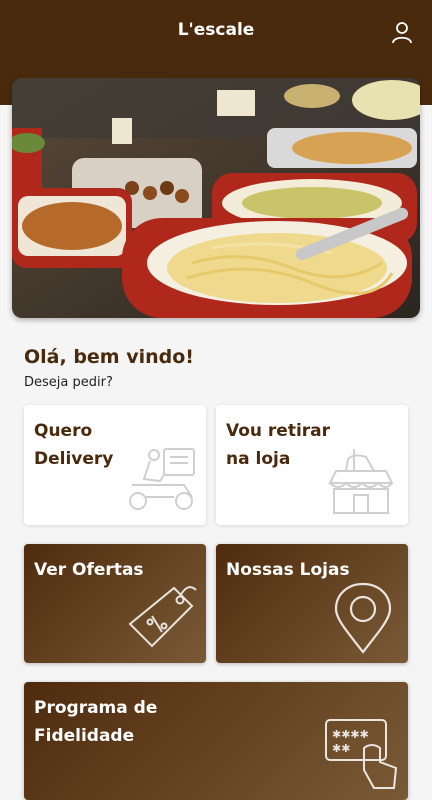 The image size is (432, 800). I want to click on delivery-card: Quero Delivery, so click(115, 465).